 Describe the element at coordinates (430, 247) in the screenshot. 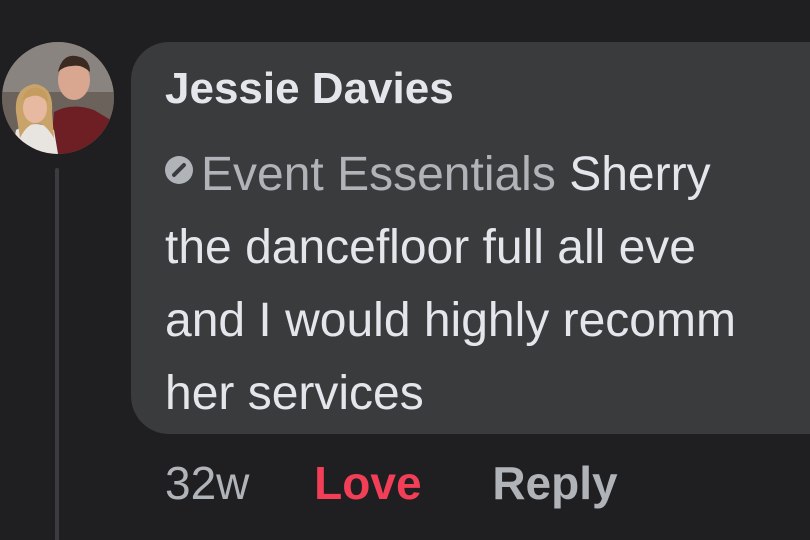

I see `comment-line-2: the dancefloor full all eve` at that location.